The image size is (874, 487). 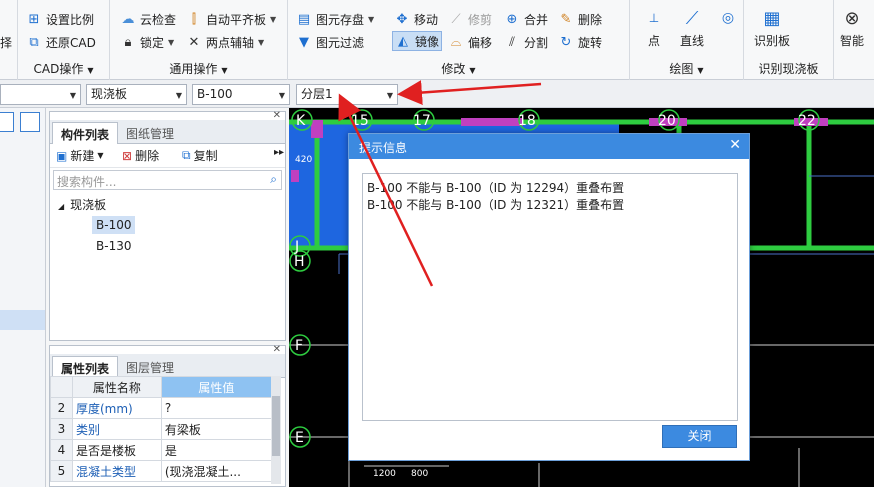 What do you see at coordinates (236, 19) in the screenshot?
I see `auto-align-label: 自动平齐板` at bounding box center [236, 19].